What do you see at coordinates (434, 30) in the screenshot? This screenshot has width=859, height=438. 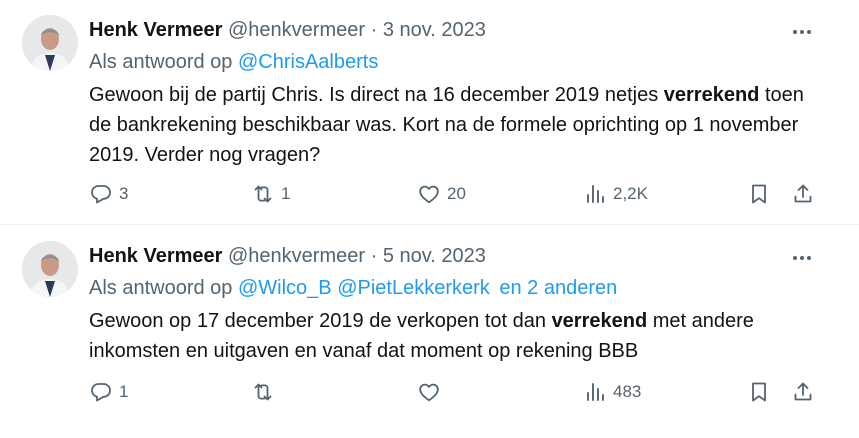 I see `tweet-date: 3 nov. 2023` at bounding box center [434, 30].